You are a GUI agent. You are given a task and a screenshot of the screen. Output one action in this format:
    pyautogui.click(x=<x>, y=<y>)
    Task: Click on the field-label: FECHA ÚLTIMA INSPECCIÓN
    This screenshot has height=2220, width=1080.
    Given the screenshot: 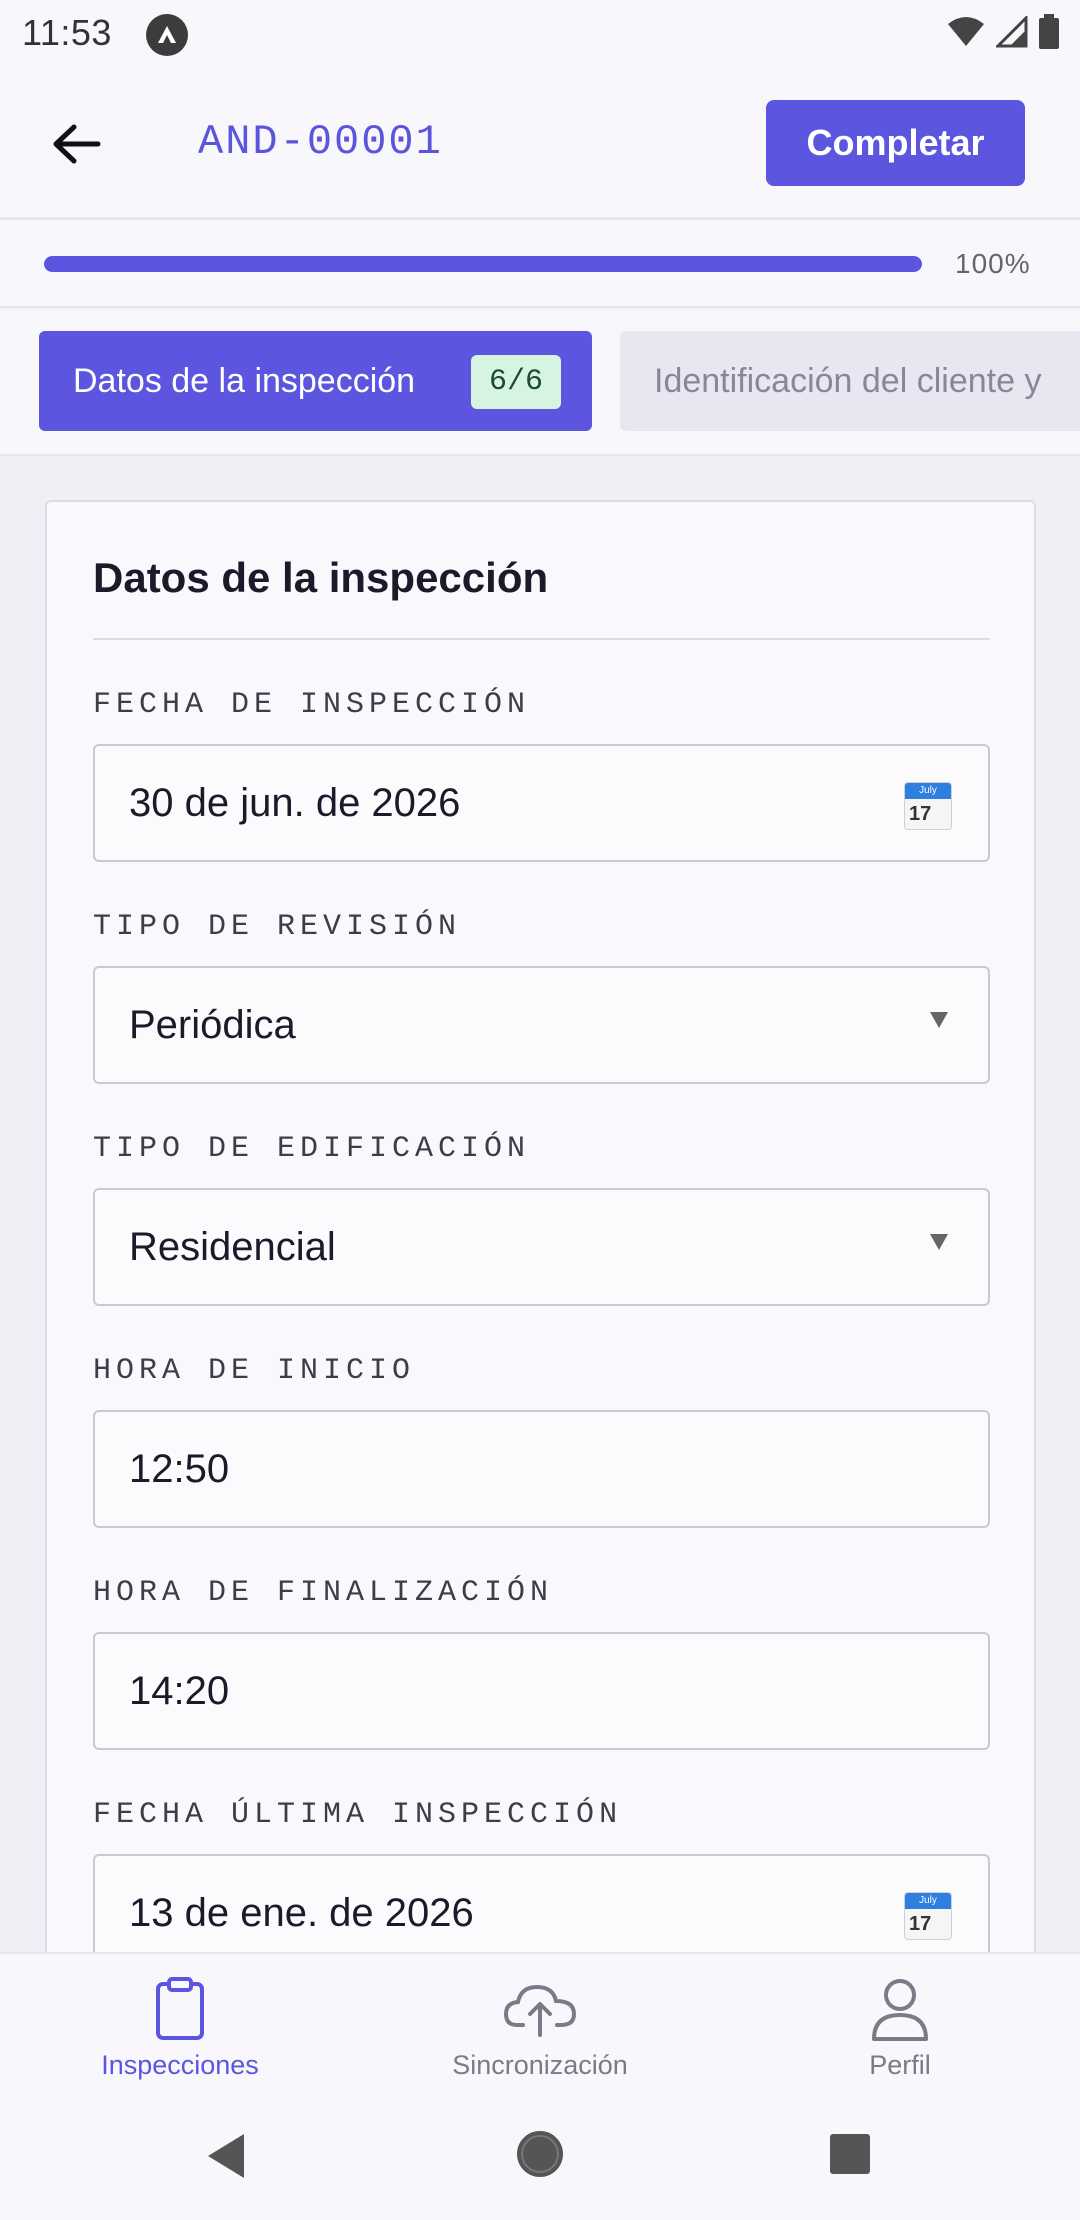 What is the action you would take?
    pyautogui.click(x=358, y=1815)
    